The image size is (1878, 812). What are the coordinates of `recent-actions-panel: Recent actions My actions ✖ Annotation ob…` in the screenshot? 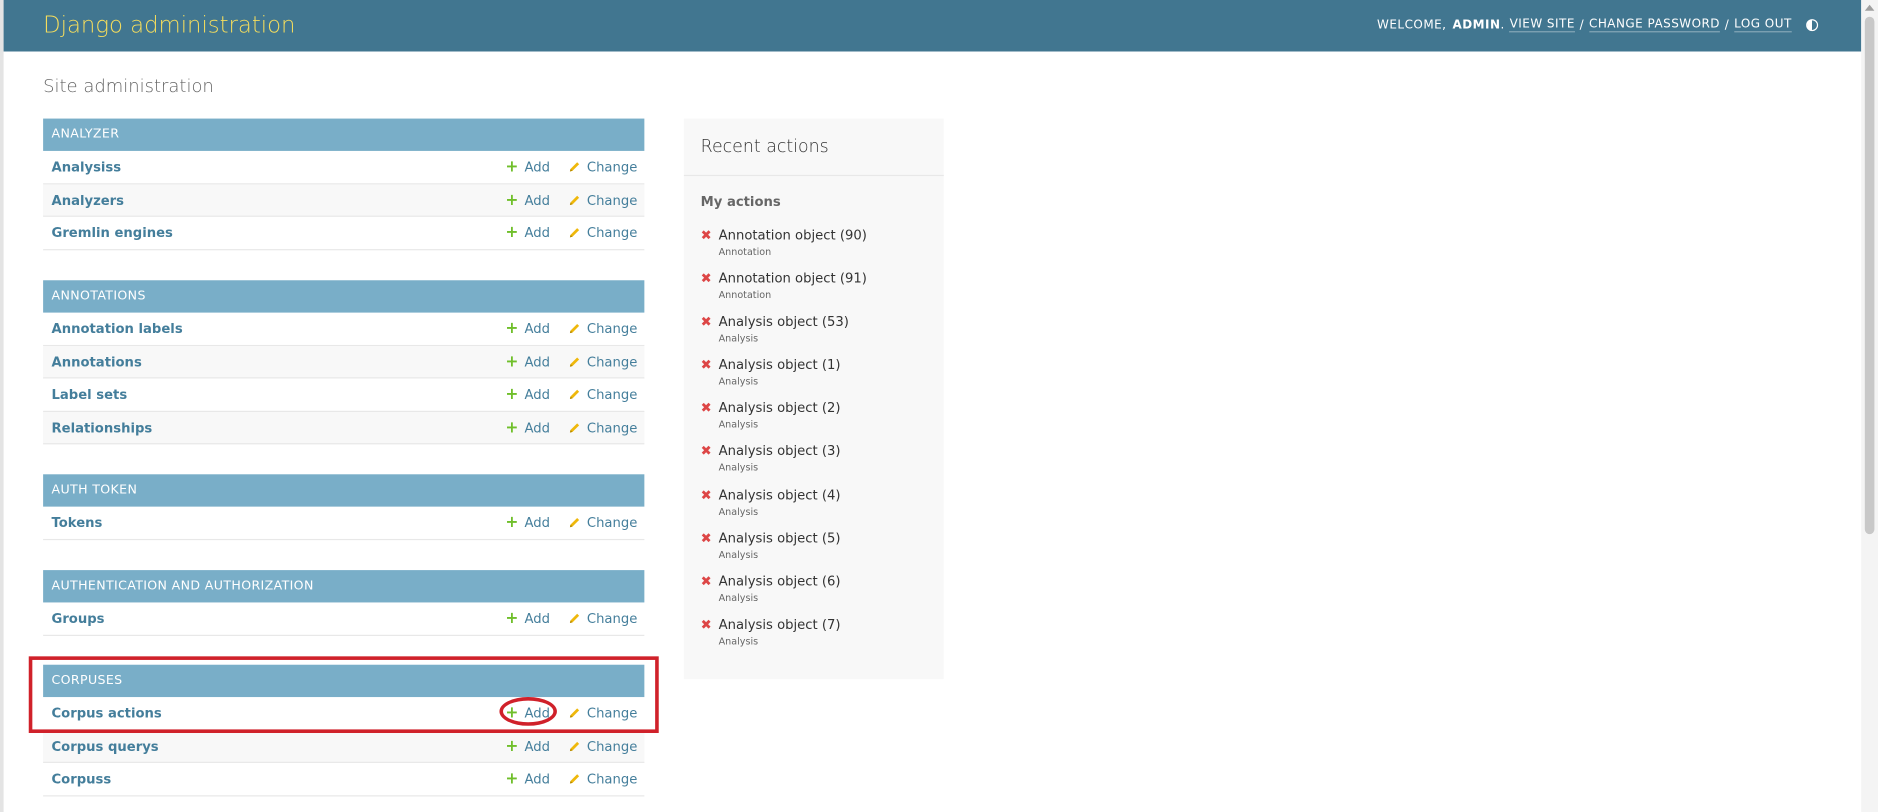 It's located at (813, 399).